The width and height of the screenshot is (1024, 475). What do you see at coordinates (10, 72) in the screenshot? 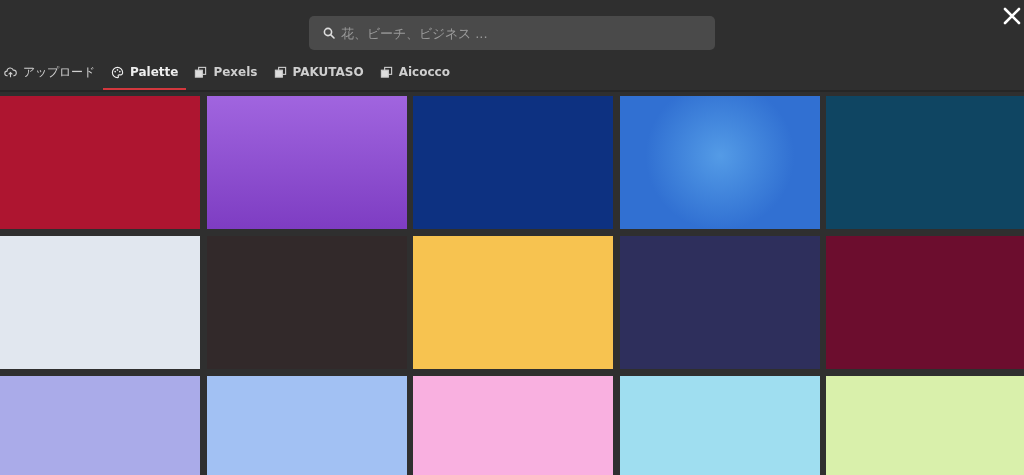
I see `cloud-upload-icon` at bounding box center [10, 72].